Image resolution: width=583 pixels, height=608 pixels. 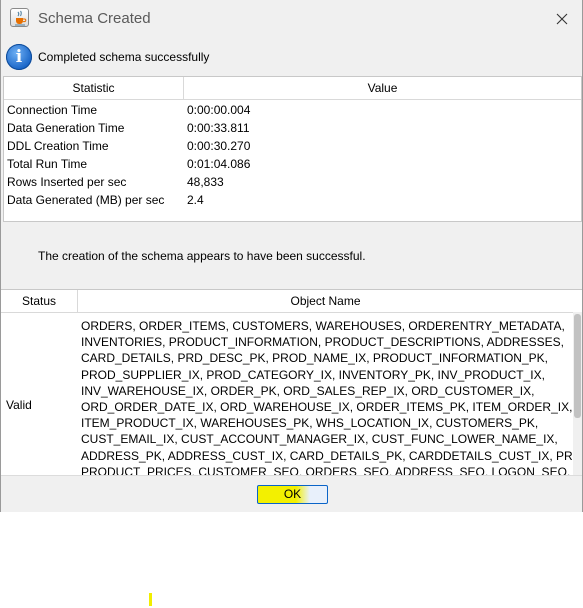 What do you see at coordinates (150, 599) in the screenshot?
I see `text-cursor-marker` at bounding box center [150, 599].